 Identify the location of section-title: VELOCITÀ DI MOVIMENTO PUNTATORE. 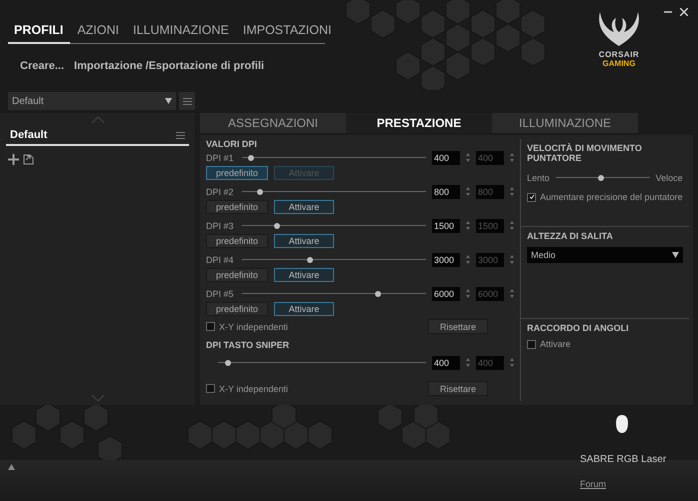
(585, 153).